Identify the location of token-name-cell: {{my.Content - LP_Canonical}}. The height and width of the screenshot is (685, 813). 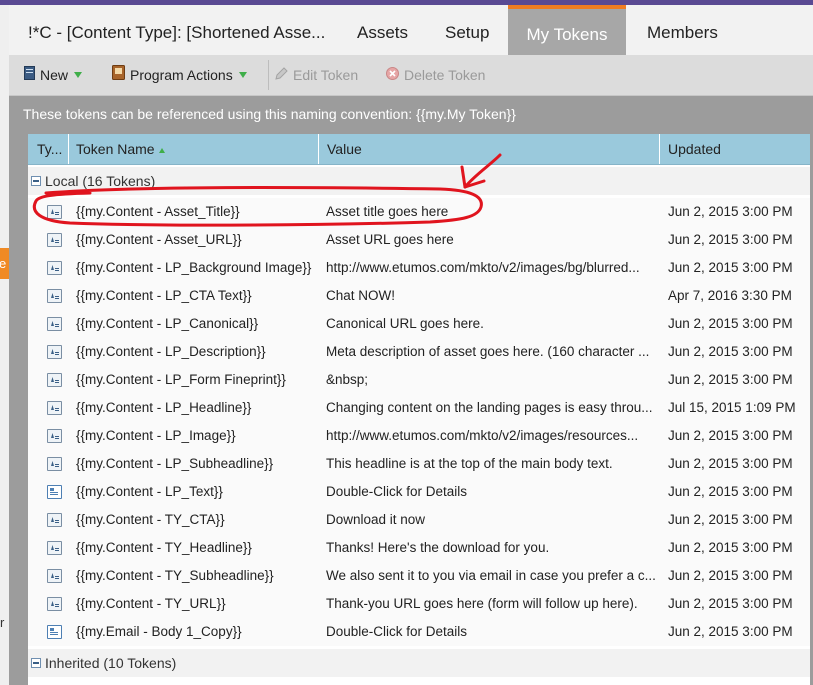
(167, 323).